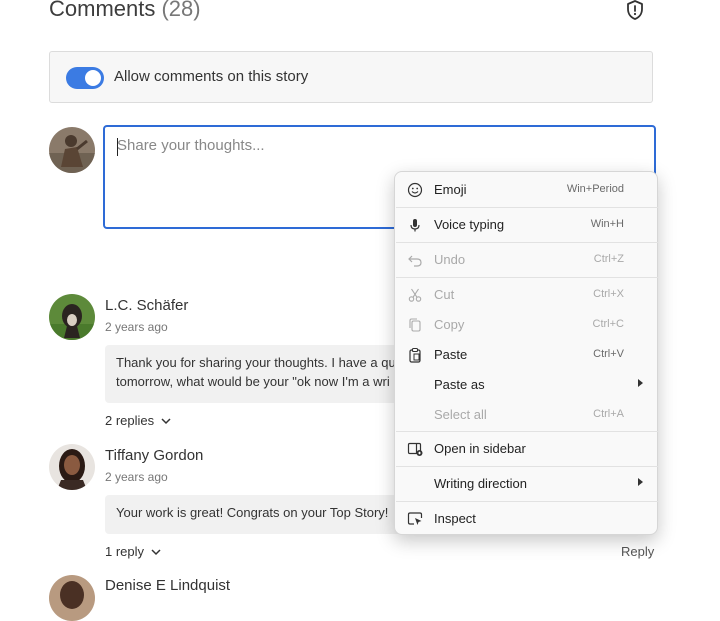  What do you see at coordinates (451, 354) in the screenshot?
I see `menu-item-label: Paste` at bounding box center [451, 354].